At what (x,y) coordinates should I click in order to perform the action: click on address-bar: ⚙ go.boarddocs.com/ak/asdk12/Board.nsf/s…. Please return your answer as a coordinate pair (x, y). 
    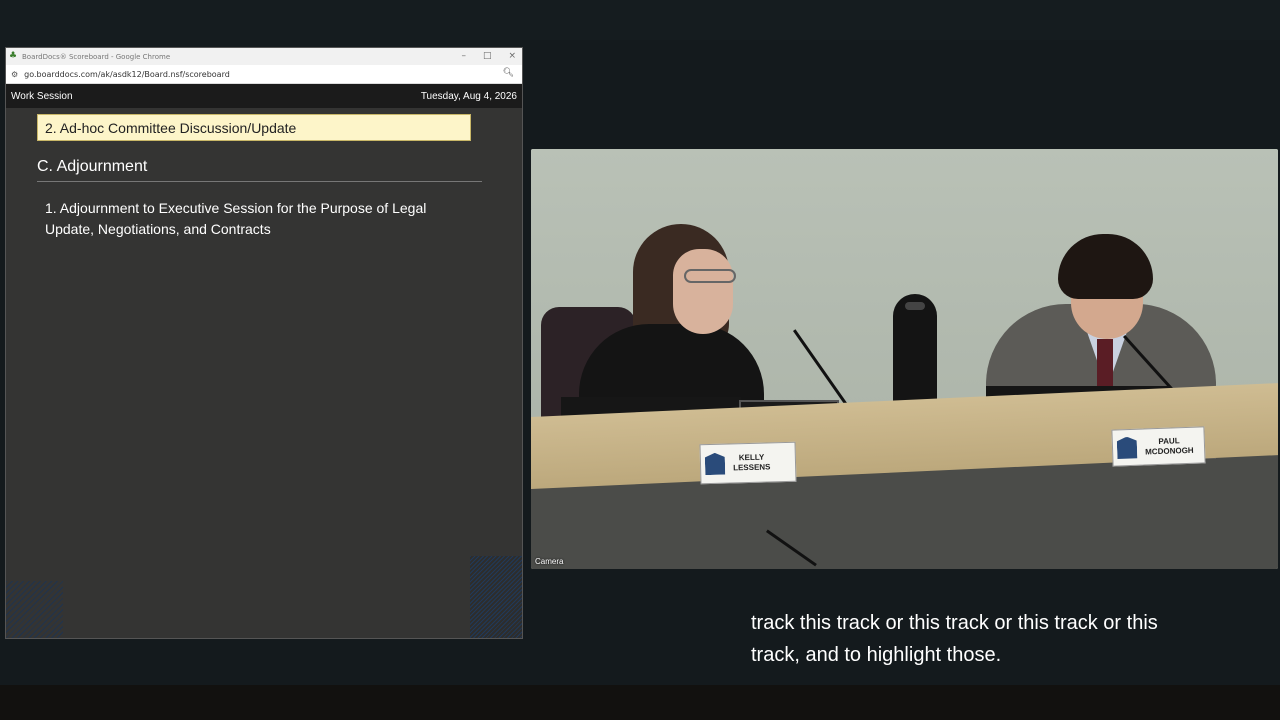
    Looking at the image, I should click on (264, 74).